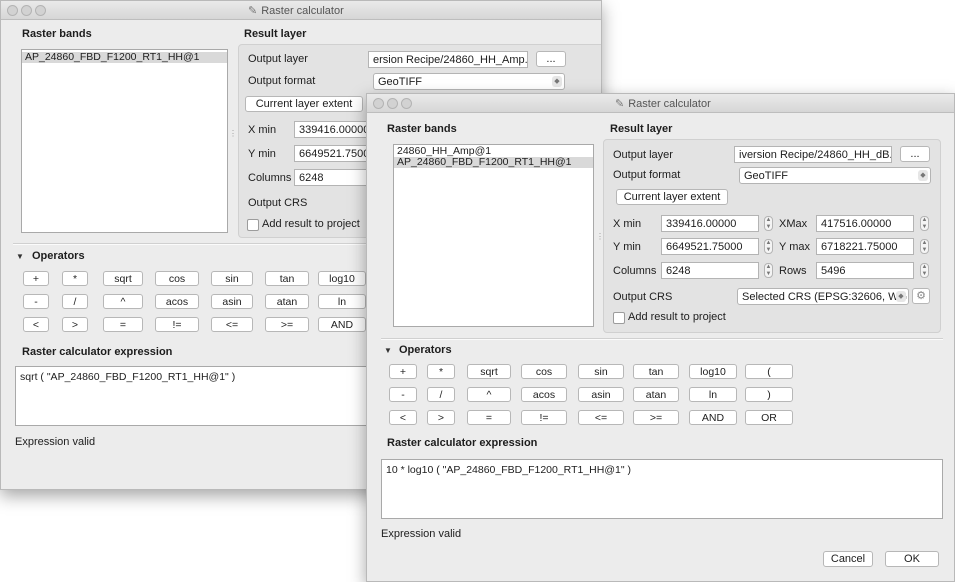  I want to click on window-title: ✎ Raster calculator, so click(296, 11).